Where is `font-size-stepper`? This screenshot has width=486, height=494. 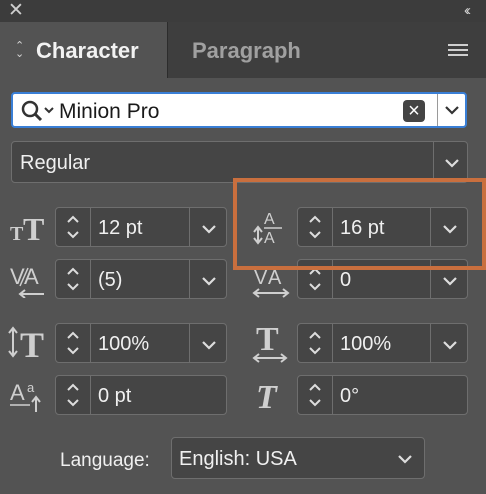 font-size-stepper is located at coordinates (73, 227).